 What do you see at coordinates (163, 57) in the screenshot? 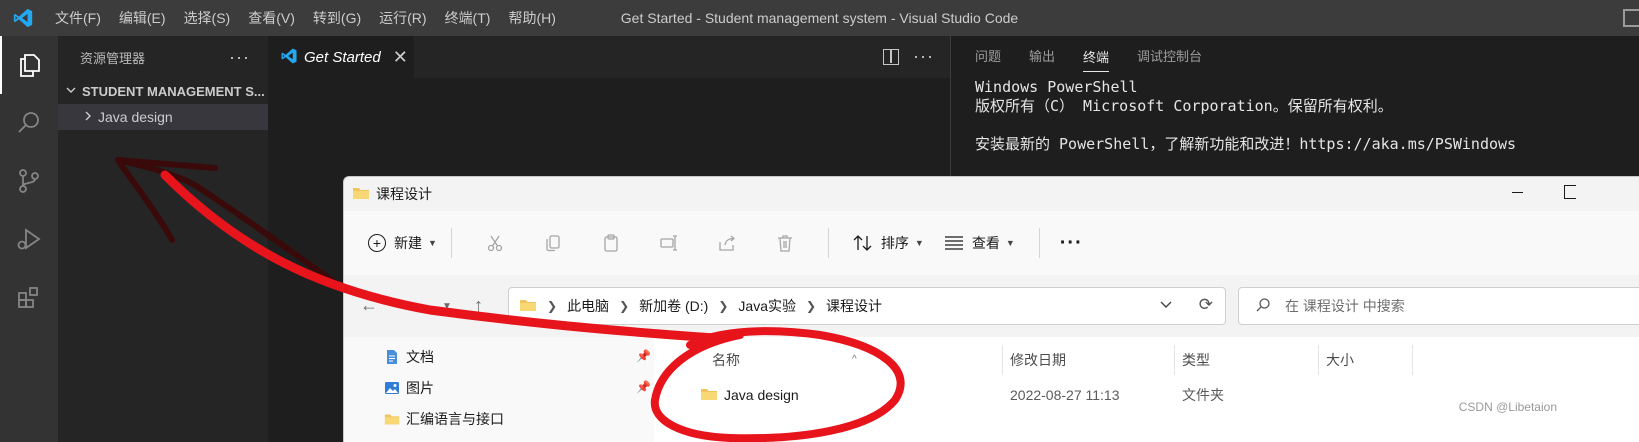
I see `sidebar-header: 资源管理器 ···` at bounding box center [163, 57].